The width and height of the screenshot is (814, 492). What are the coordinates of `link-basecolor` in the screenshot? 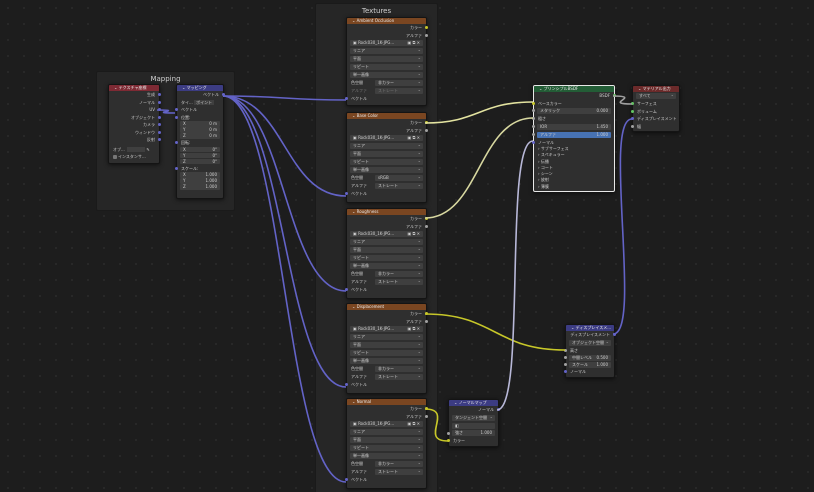 It's located at (479, 112).